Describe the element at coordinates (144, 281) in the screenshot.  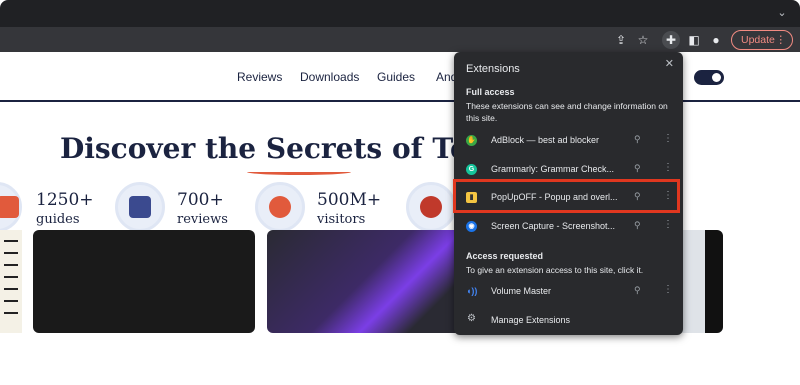
I see `article-card` at that location.